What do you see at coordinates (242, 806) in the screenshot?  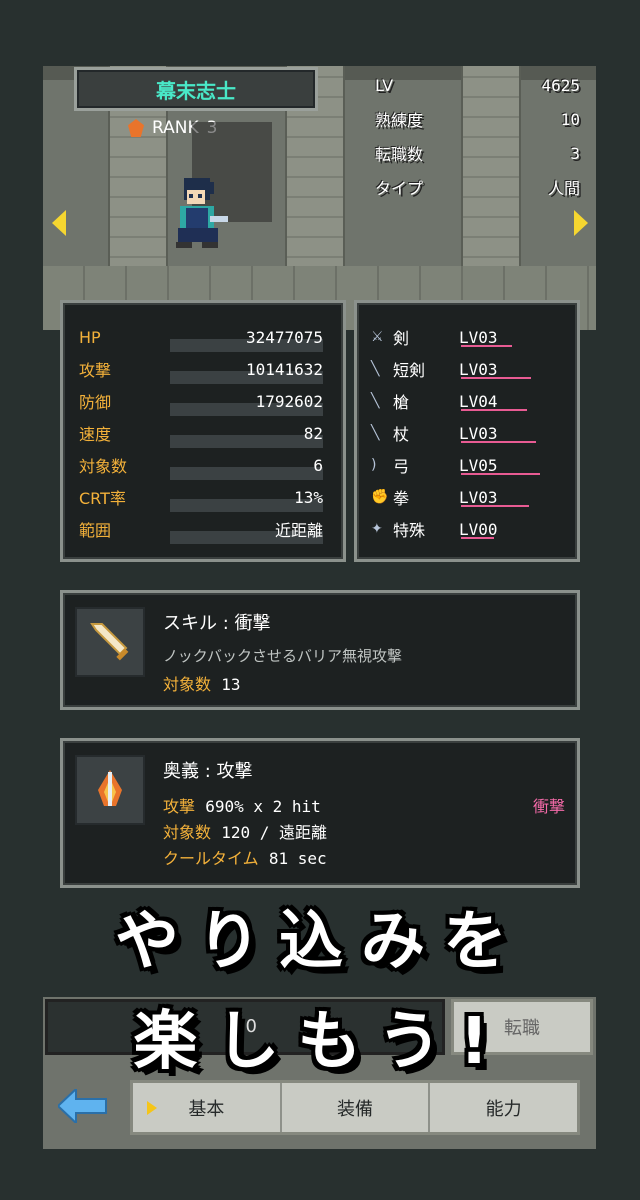 I see `ultimate-attack: 攻撃 690% x 2 hit` at bounding box center [242, 806].